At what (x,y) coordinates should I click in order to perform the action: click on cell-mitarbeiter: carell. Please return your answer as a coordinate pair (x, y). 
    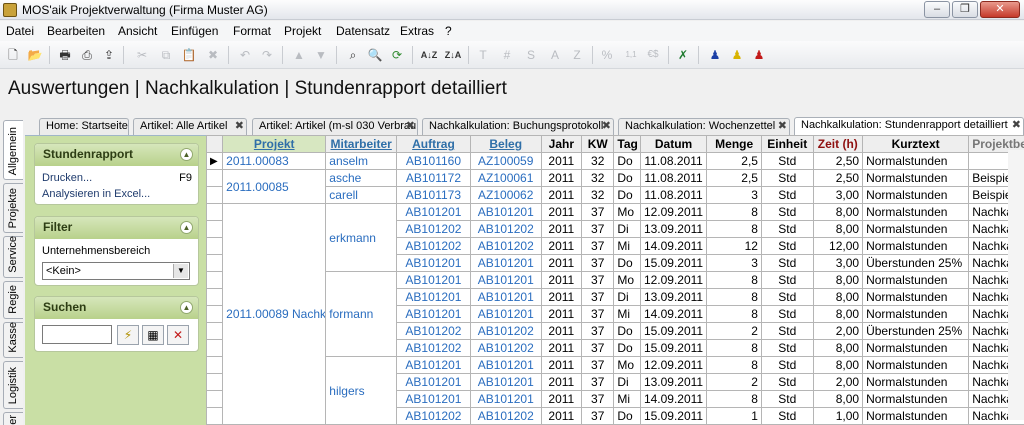
    Looking at the image, I should click on (361, 195).